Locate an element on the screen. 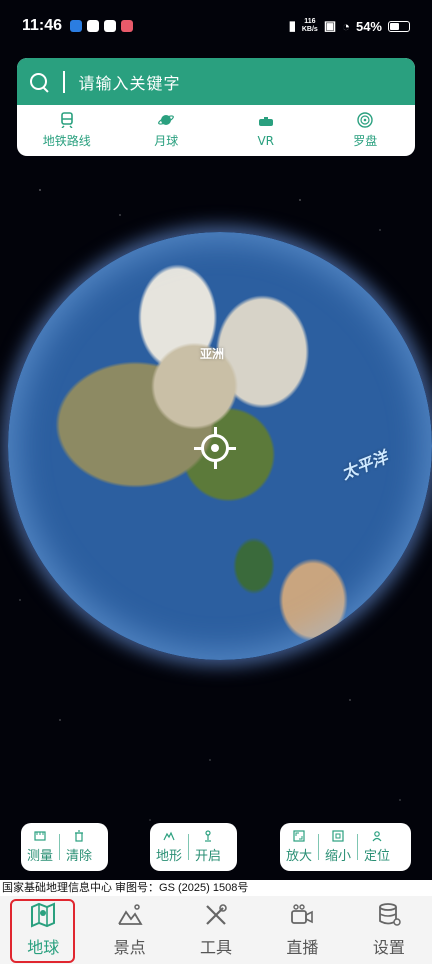 This screenshot has height=964, width=432. compass-icon is located at coordinates (365, 120).